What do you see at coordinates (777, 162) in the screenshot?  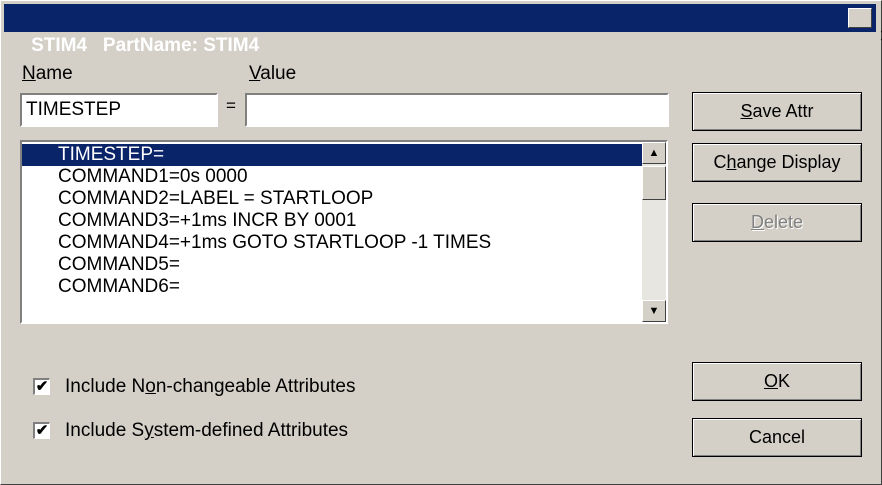 I see `change-display-button: Change Display` at bounding box center [777, 162].